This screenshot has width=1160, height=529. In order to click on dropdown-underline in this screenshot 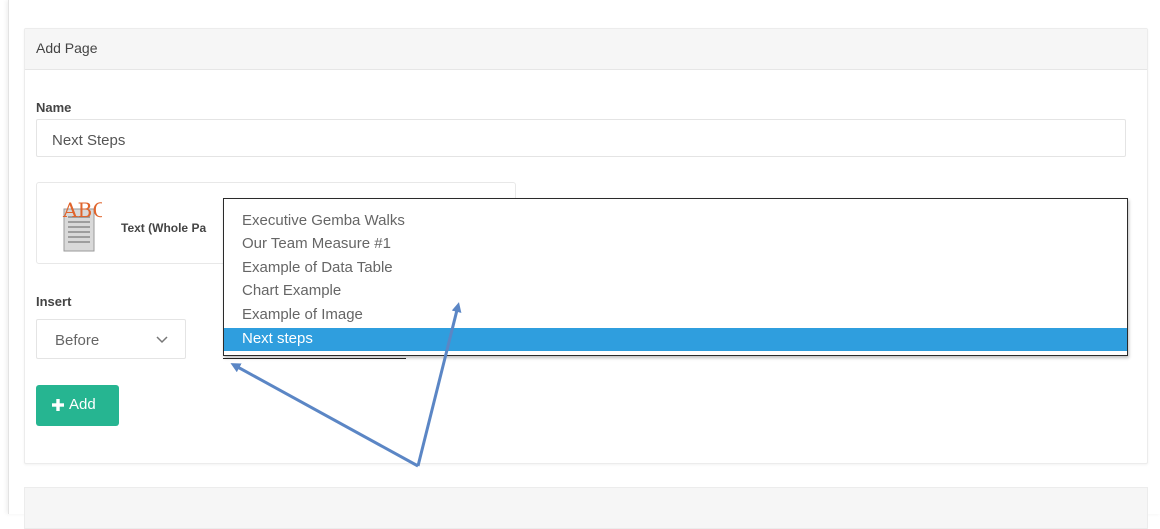, I will do `click(314, 358)`.